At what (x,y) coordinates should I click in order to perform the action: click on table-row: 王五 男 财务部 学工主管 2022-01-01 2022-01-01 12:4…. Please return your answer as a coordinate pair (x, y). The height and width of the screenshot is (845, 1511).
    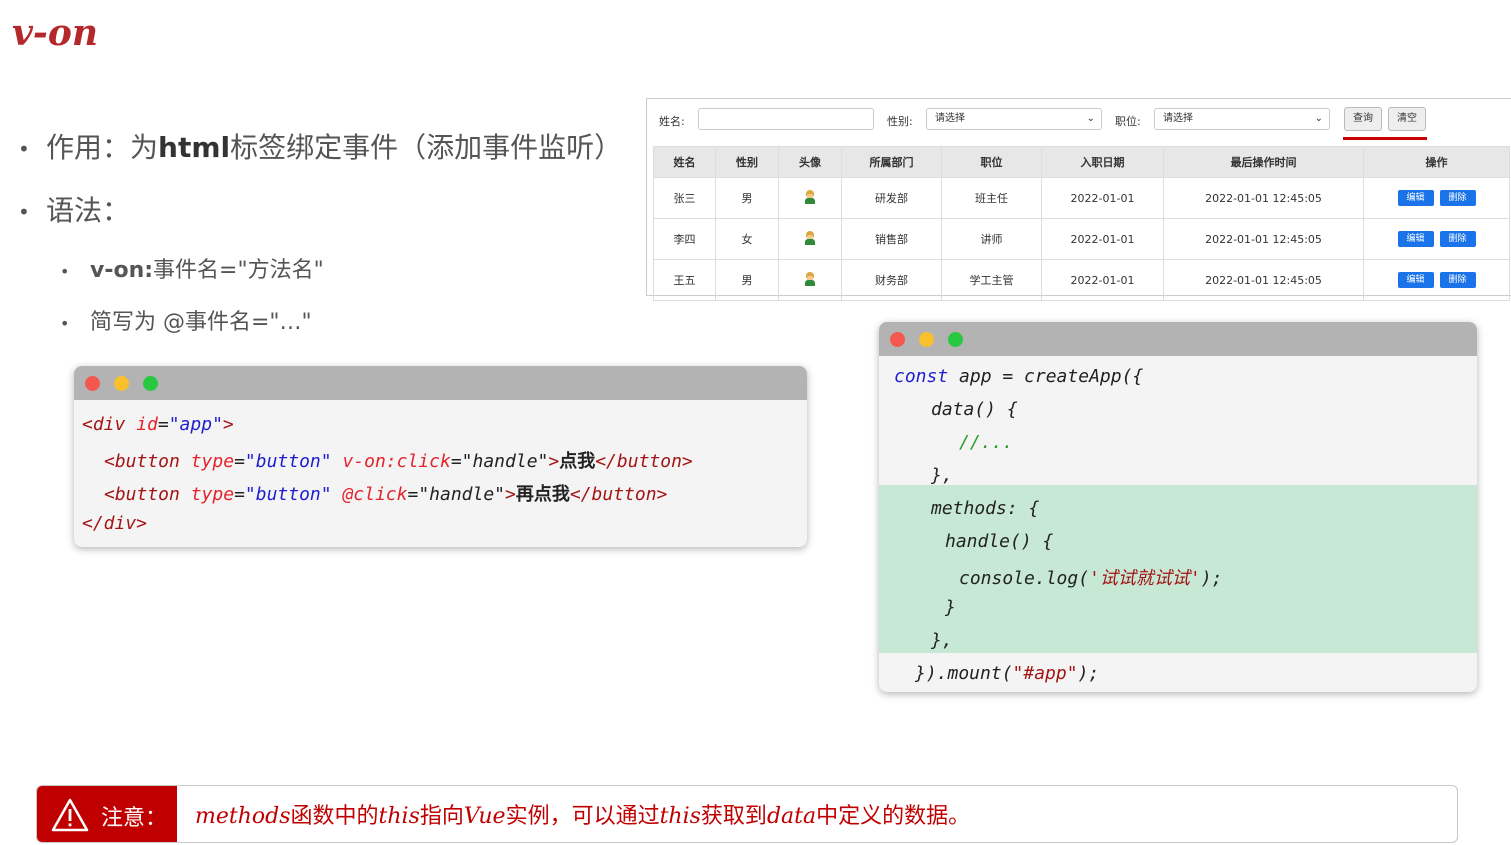
    Looking at the image, I should click on (1081, 280).